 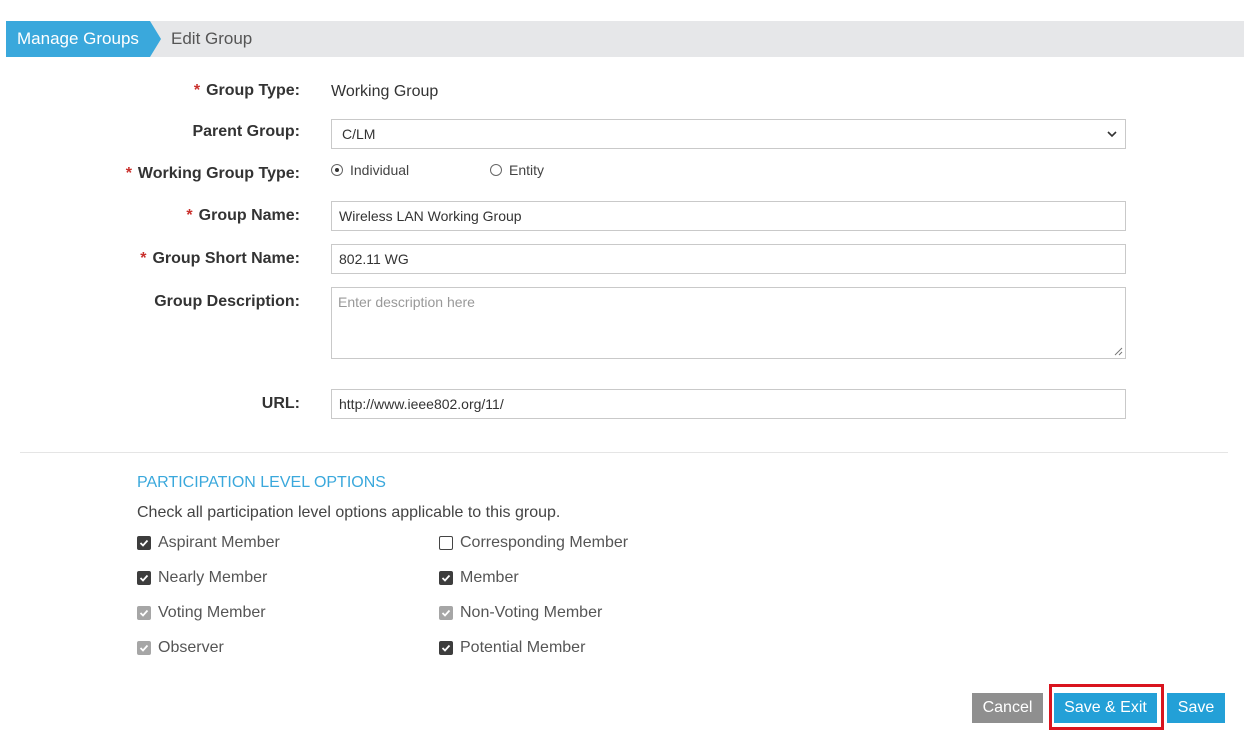 I want to click on parent-group-select: C/LM, so click(x=728, y=134).